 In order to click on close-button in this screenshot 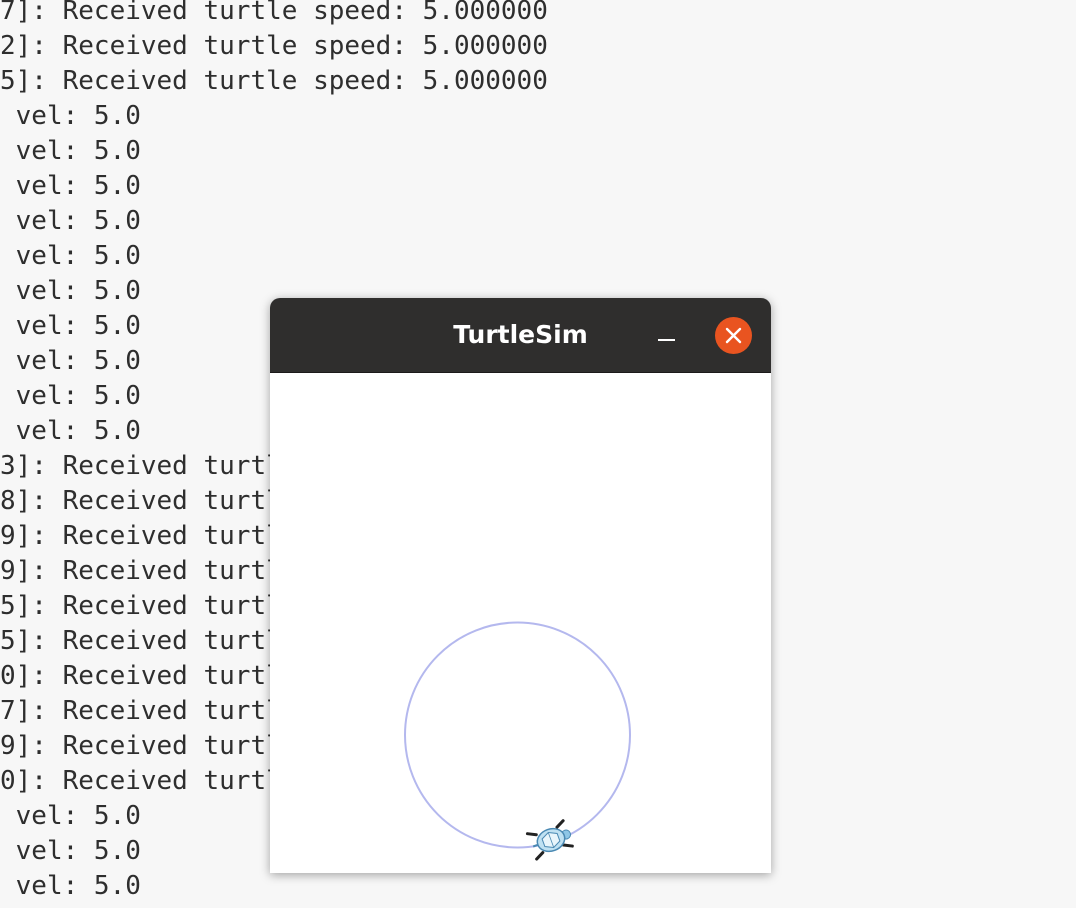, I will do `click(733, 335)`.